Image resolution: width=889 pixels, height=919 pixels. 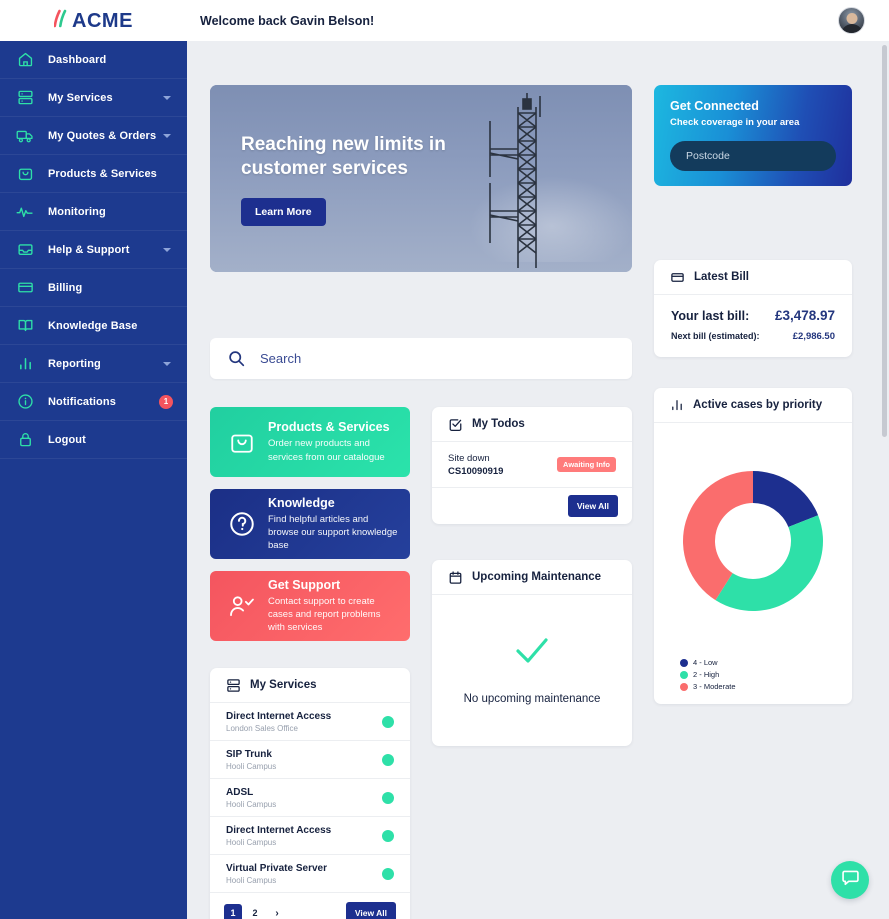 I want to click on todo-row: Site down CS10090919 Awaiting Info, so click(x=532, y=465).